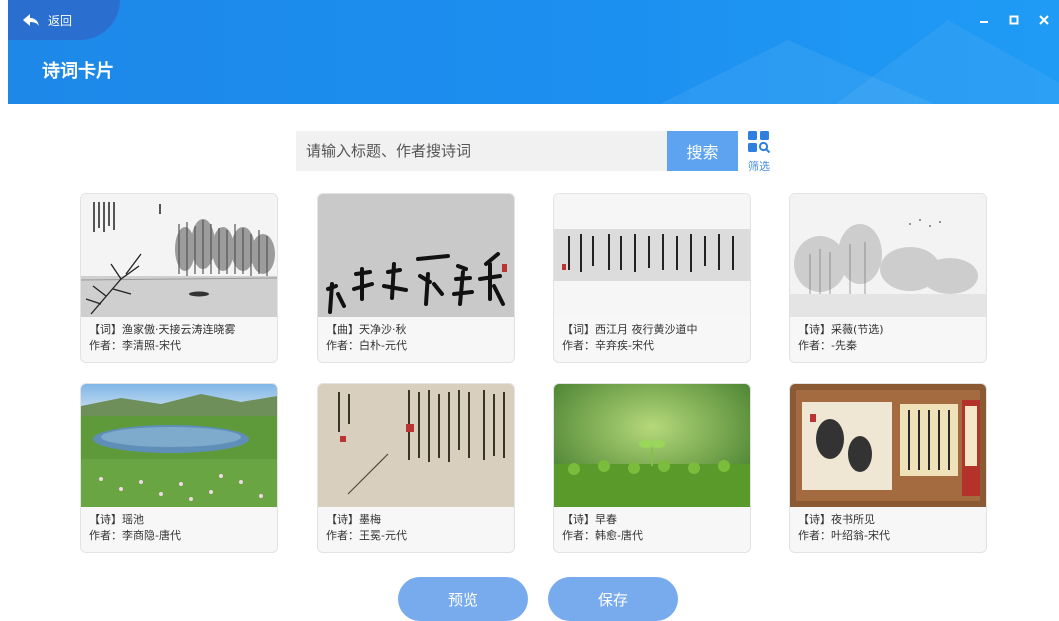  Describe the element at coordinates (353, 519) in the screenshot. I see `card-title: 【诗】墨梅` at that location.